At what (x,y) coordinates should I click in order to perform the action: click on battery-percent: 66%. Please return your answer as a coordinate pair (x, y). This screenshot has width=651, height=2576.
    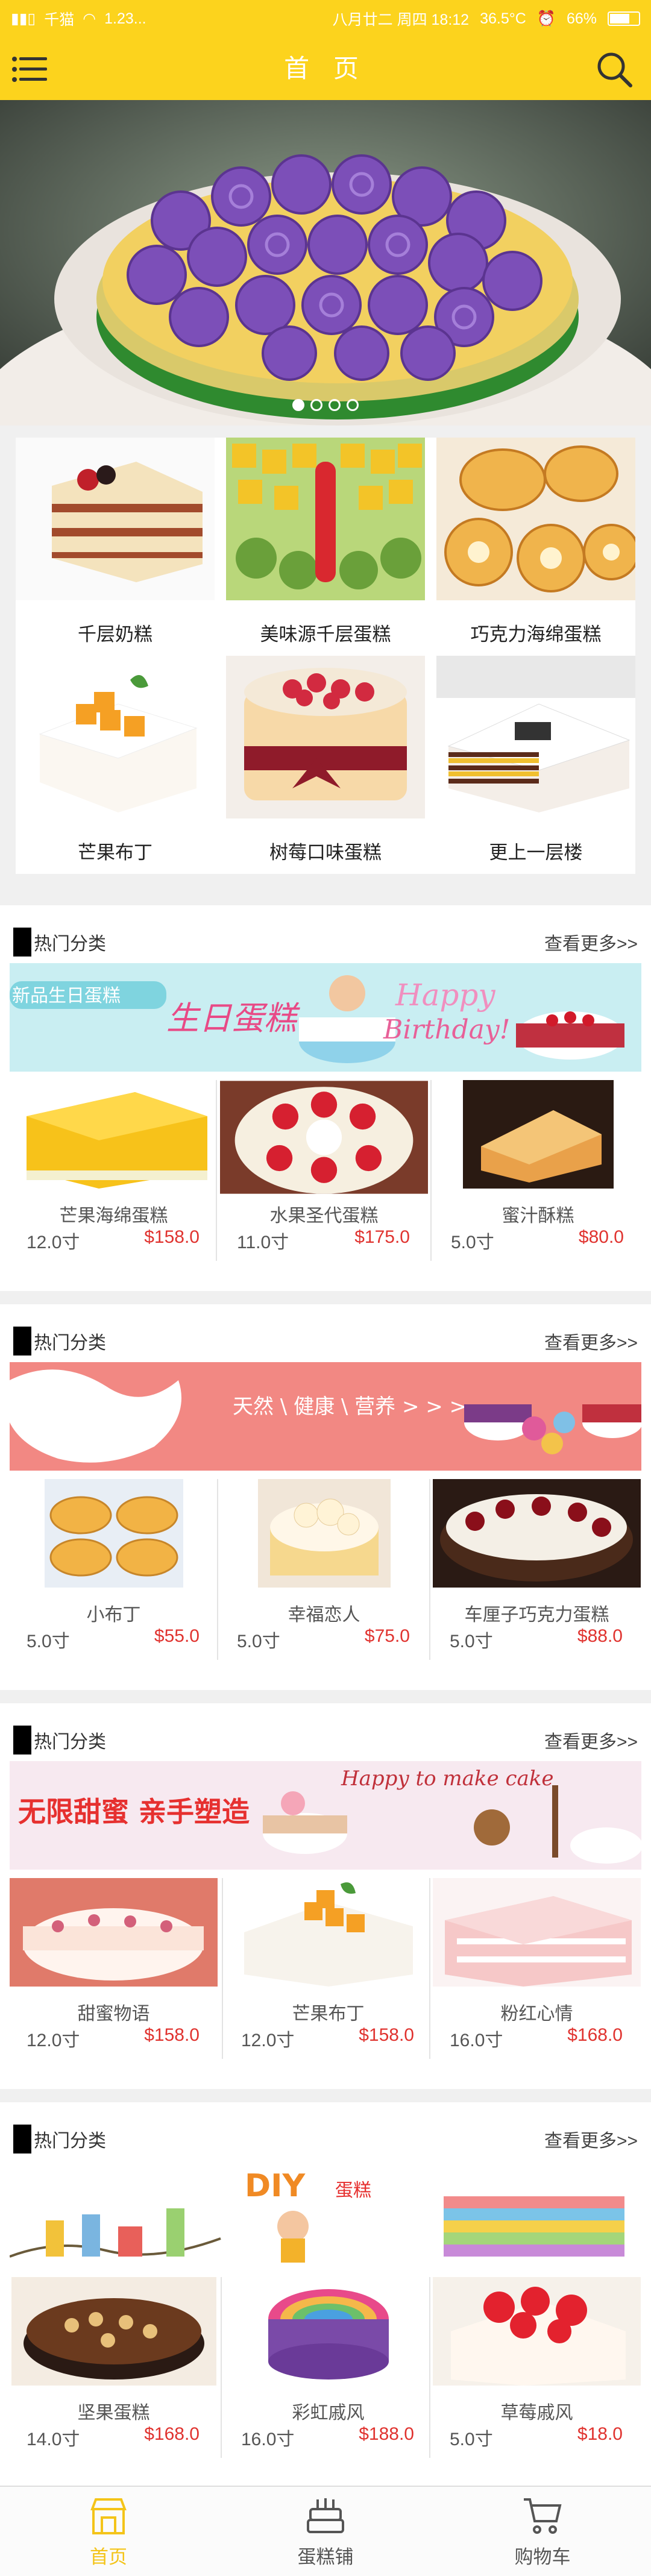
    Looking at the image, I should click on (581, 18).